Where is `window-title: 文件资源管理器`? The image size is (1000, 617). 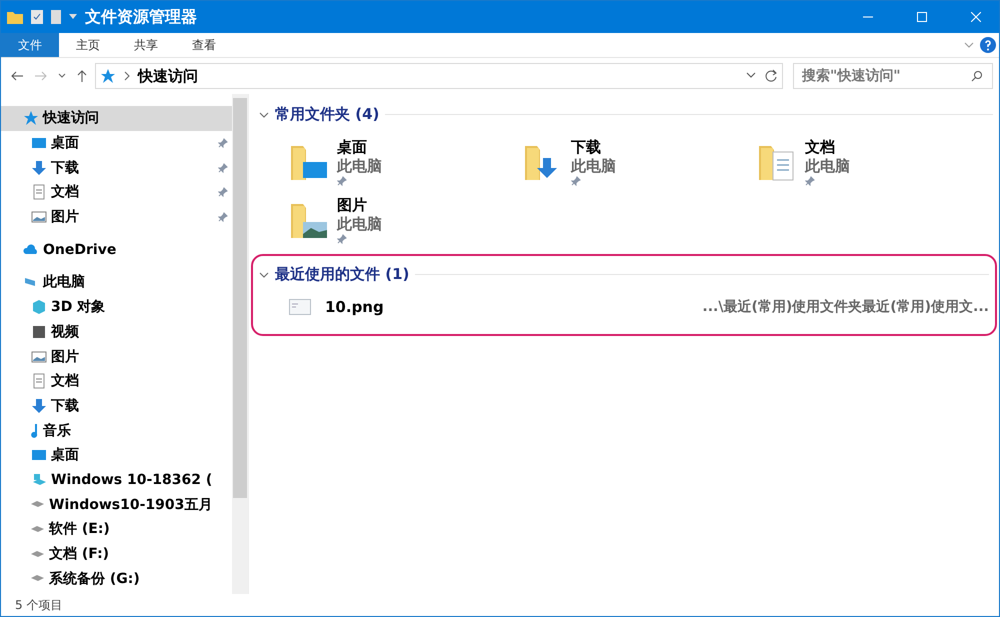 window-title: 文件资源管理器 is located at coordinates (141, 17).